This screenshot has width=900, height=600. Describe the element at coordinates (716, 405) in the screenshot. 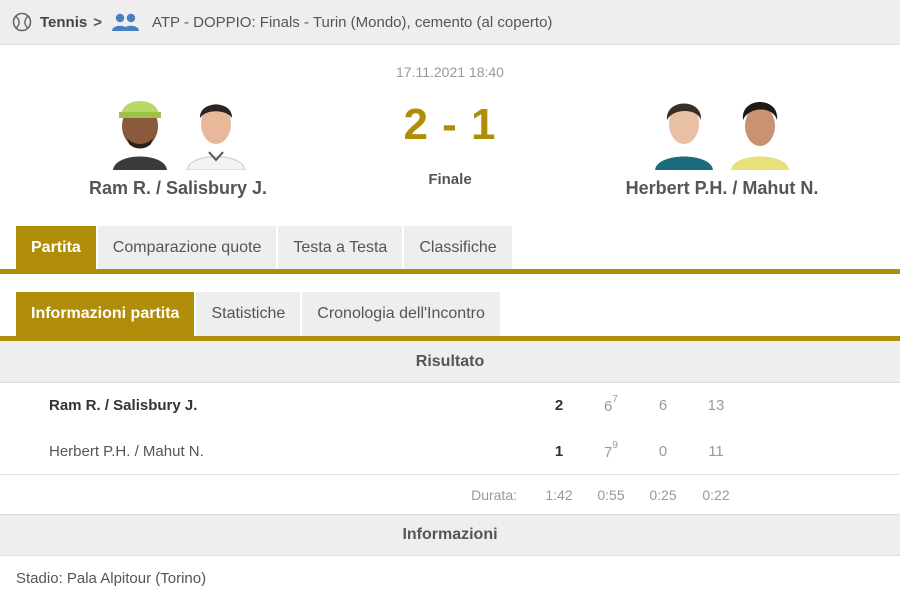

I see `set-3-score: 13` at that location.